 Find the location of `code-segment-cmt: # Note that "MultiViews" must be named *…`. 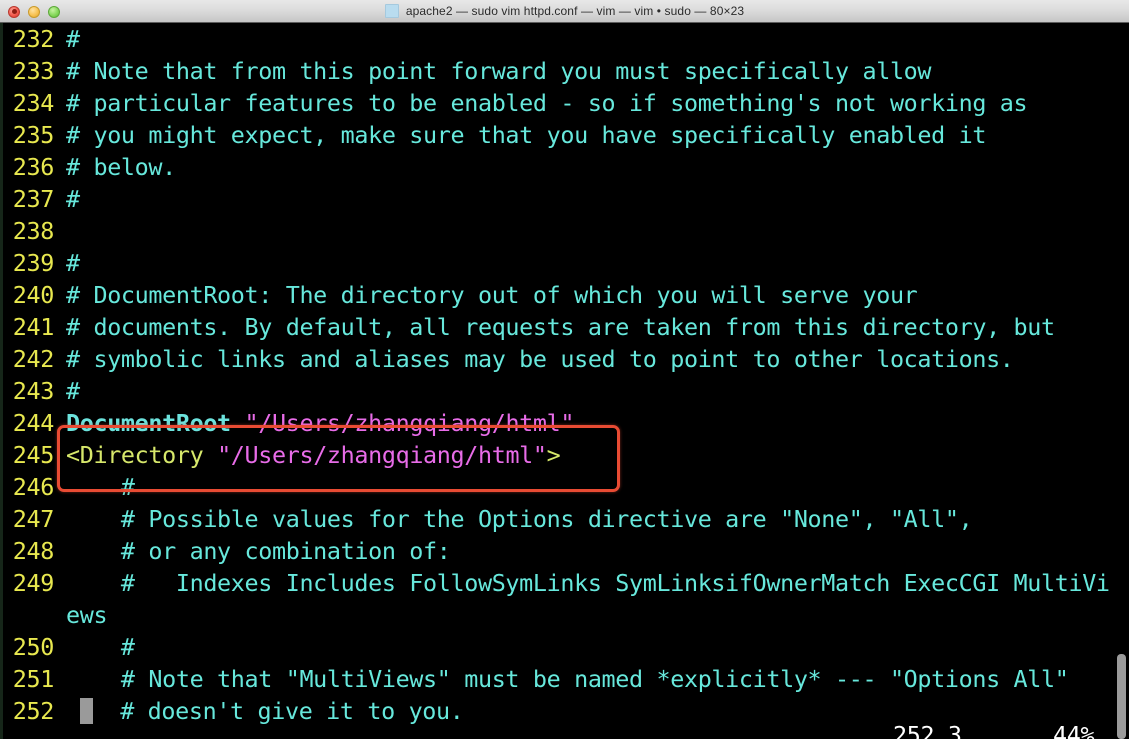

code-segment-cmt: # Note that "MultiViews" must be named *… is located at coordinates (567, 679).